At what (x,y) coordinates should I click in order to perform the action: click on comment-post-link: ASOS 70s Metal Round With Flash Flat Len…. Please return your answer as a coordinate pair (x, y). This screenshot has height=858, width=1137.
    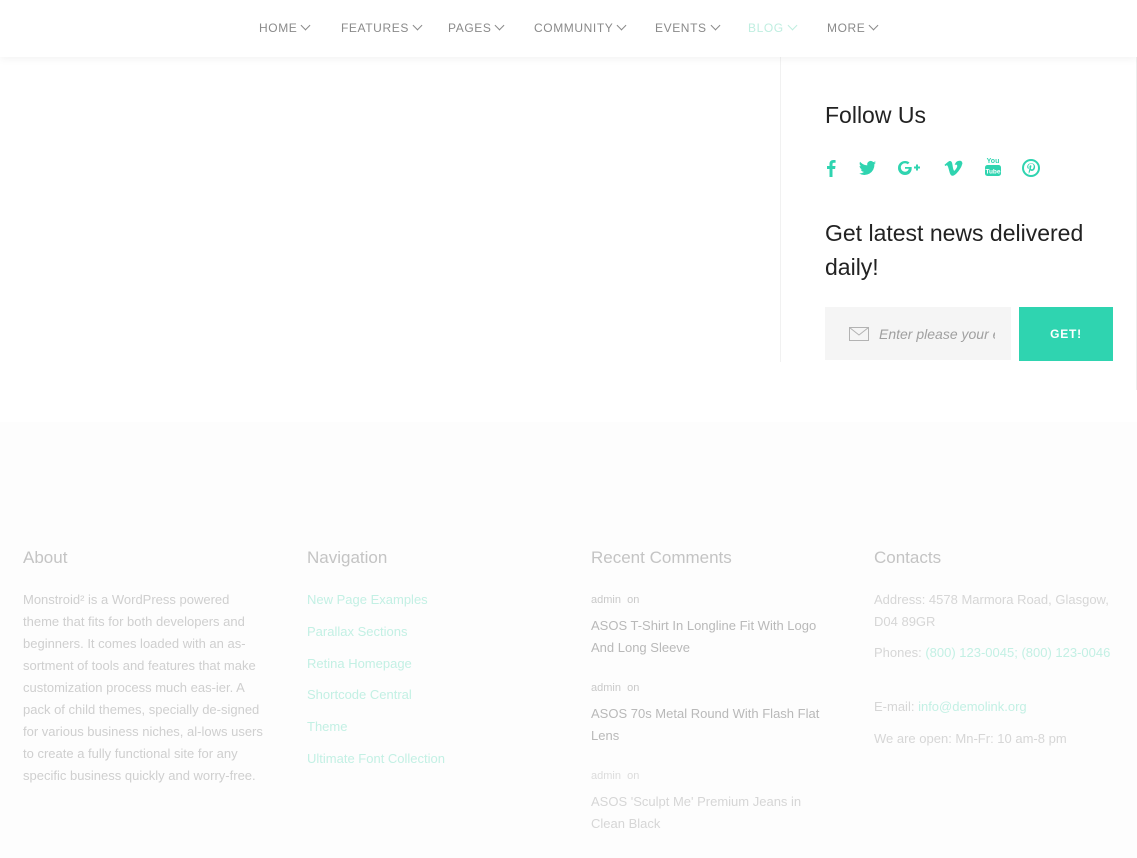
    Looking at the image, I should click on (708, 725).